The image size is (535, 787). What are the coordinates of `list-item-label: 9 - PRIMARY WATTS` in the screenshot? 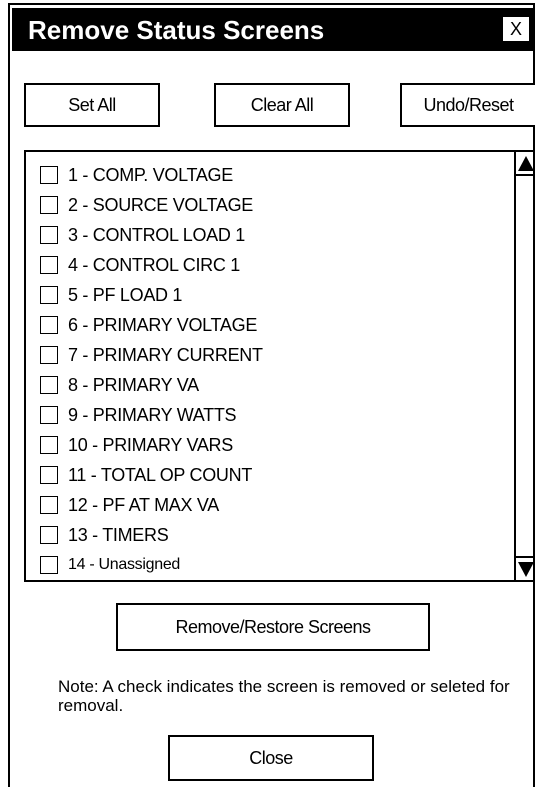 It's located at (152, 414).